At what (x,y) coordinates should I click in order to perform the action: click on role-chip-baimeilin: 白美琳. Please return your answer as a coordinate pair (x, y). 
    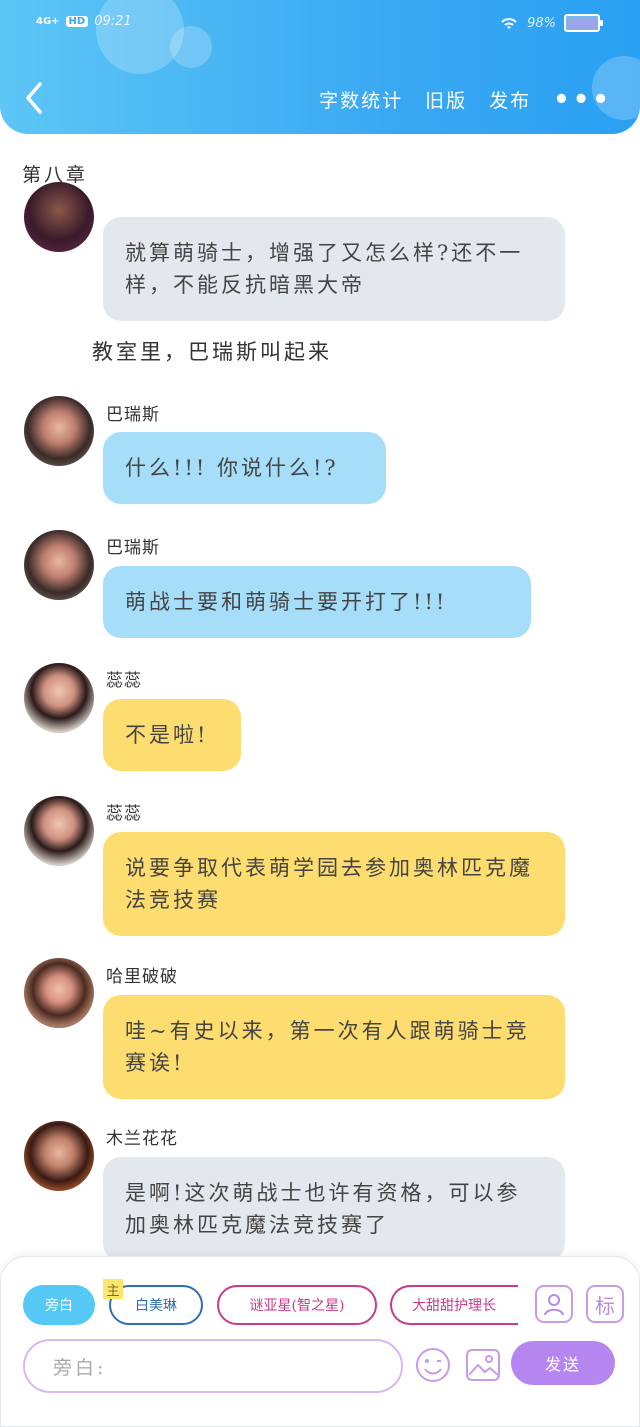
    Looking at the image, I should click on (156, 1305).